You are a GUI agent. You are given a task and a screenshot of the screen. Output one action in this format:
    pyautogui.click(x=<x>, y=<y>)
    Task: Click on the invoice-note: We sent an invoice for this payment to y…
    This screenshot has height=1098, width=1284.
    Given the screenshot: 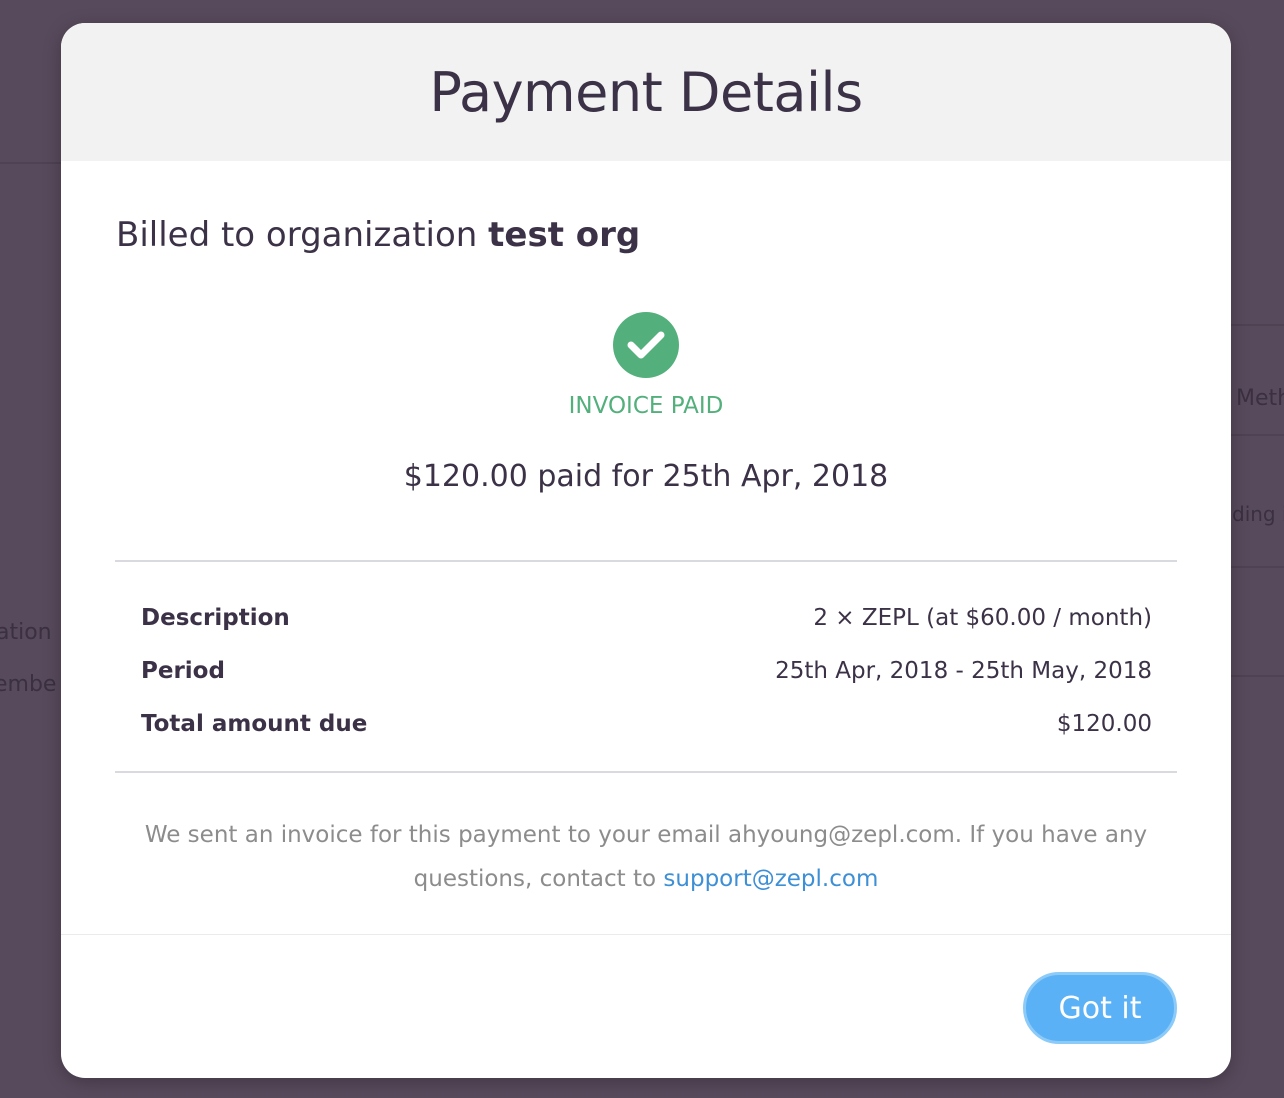 What is the action you would take?
    pyautogui.click(x=646, y=857)
    